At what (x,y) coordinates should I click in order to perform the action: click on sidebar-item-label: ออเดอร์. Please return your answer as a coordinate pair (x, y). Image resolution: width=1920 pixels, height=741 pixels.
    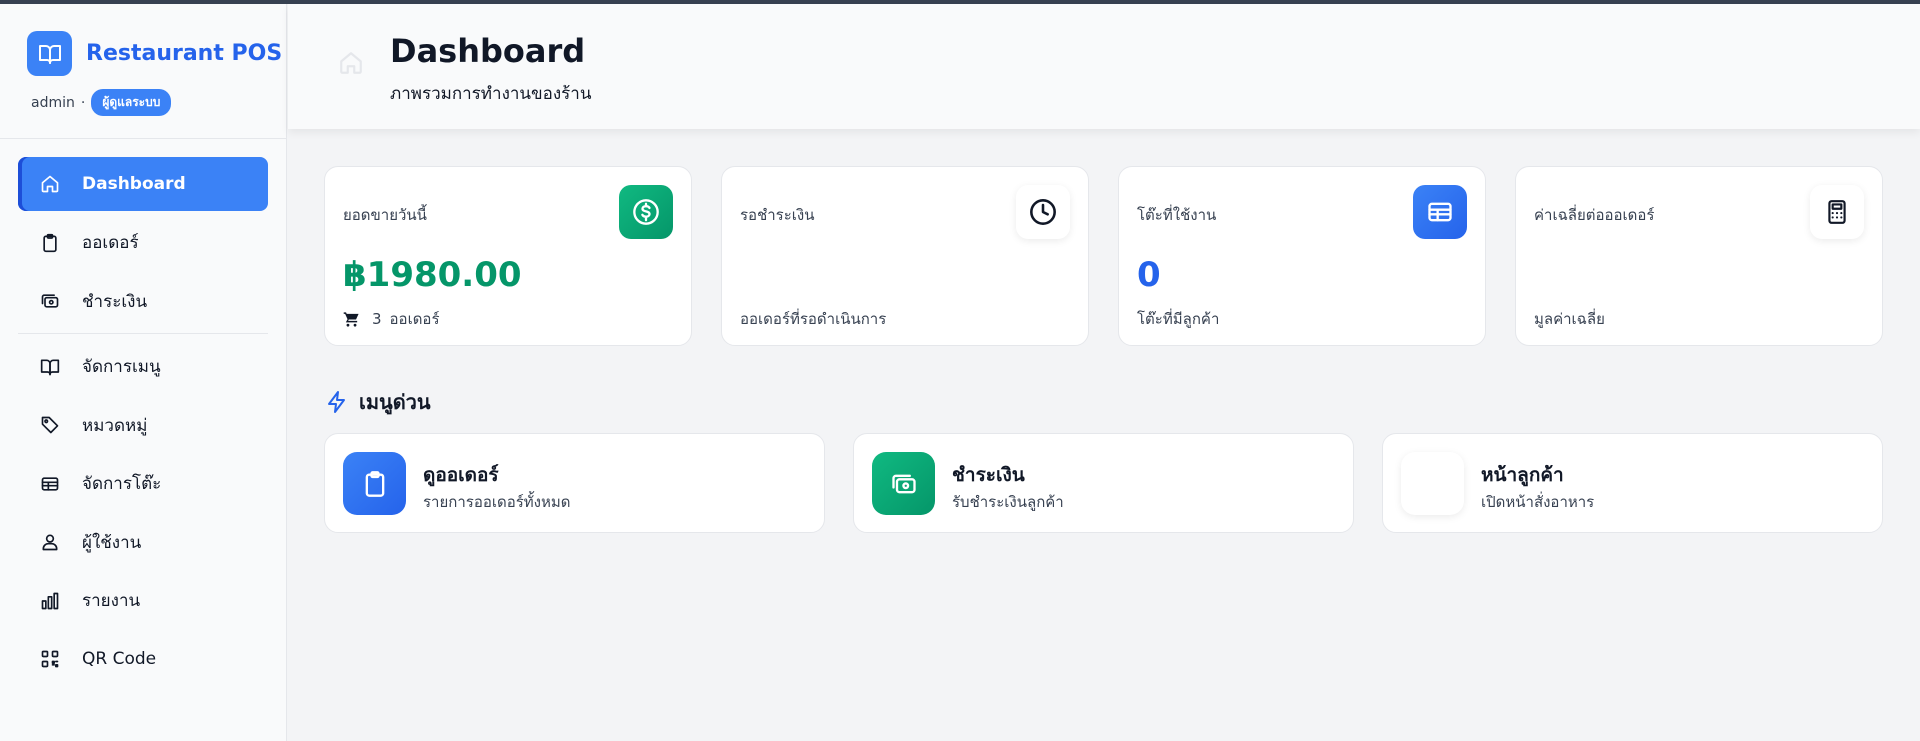
    Looking at the image, I should click on (110, 243).